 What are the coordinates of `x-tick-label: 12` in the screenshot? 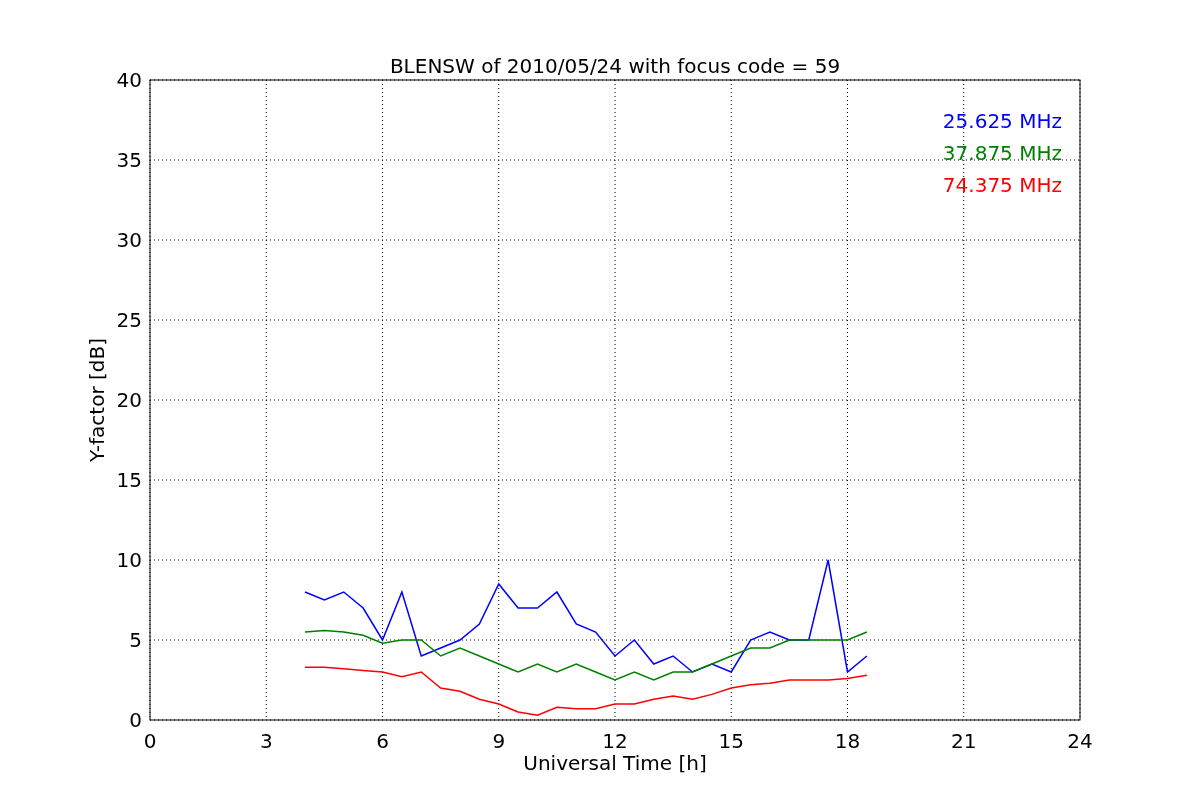 It's located at (615, 741).